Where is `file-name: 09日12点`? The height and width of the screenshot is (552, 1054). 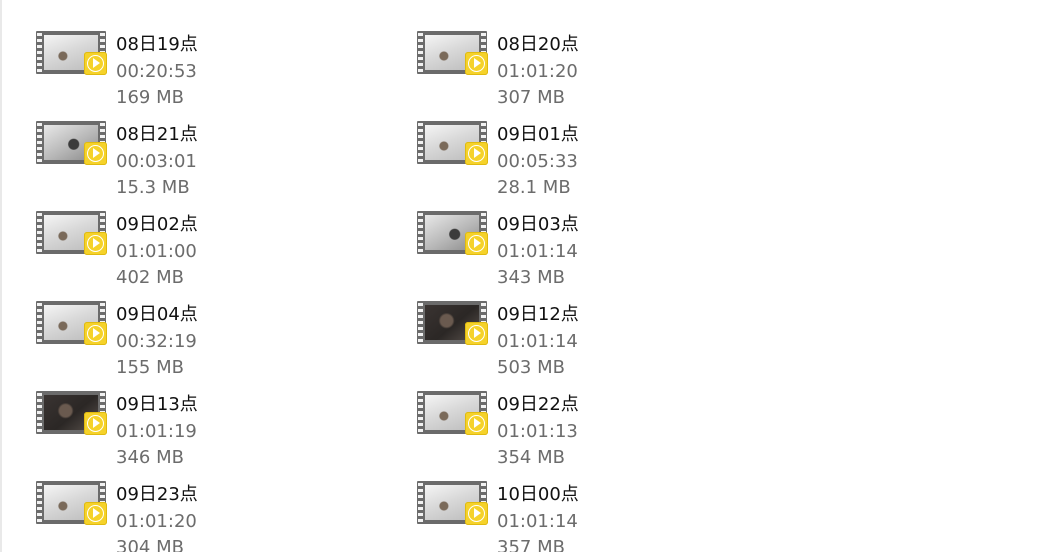
file-name: 09日12点 is located at coordinates (538, 315).